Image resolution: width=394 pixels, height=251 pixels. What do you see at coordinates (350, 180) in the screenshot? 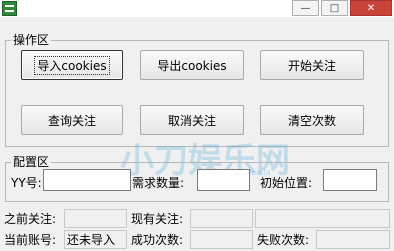
I see `start-position-input` at bounding box center [350, 180].